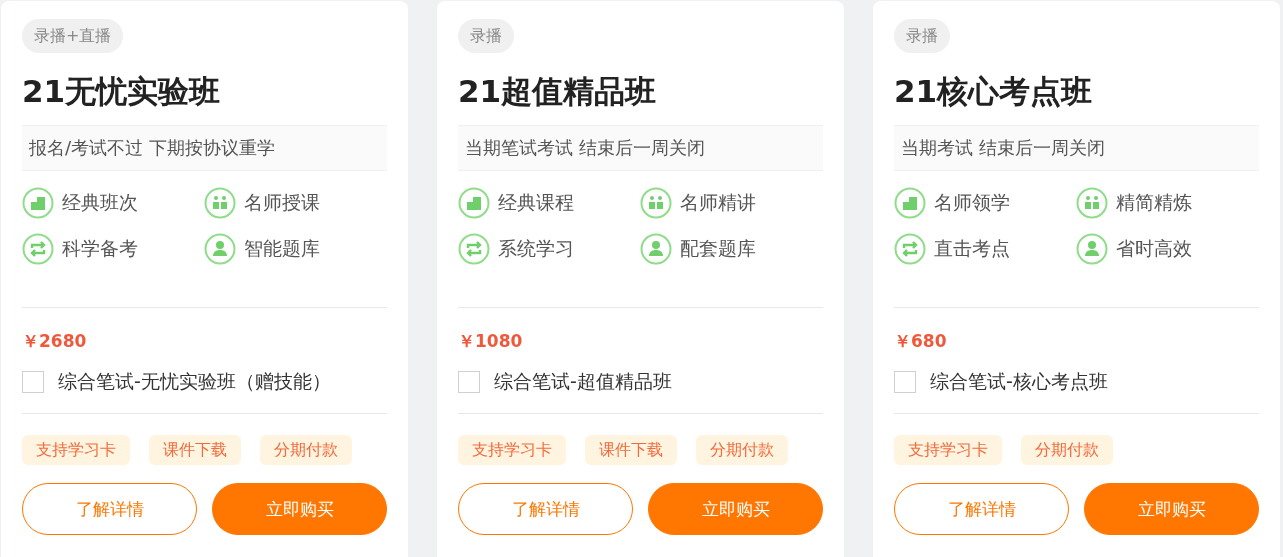 The height and width of the screenshot is (557, 1283). I want to click on option-label: 综合笔试-超值精品班, so click(583, 381).